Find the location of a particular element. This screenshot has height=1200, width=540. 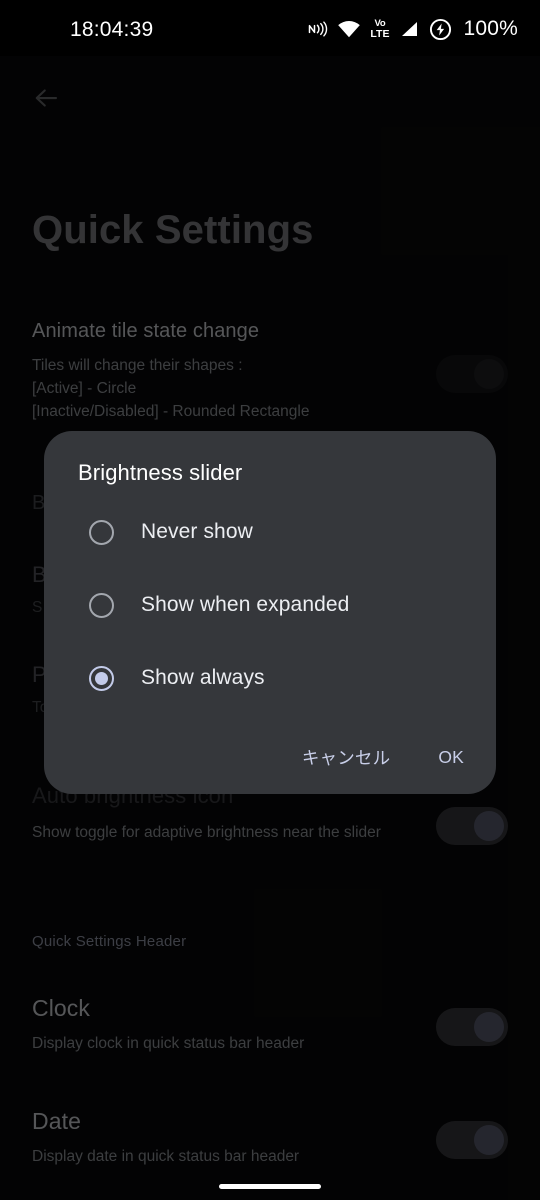

setting-subtitle: Display clock in quick status bar header is located at coordinates (168, 1043).